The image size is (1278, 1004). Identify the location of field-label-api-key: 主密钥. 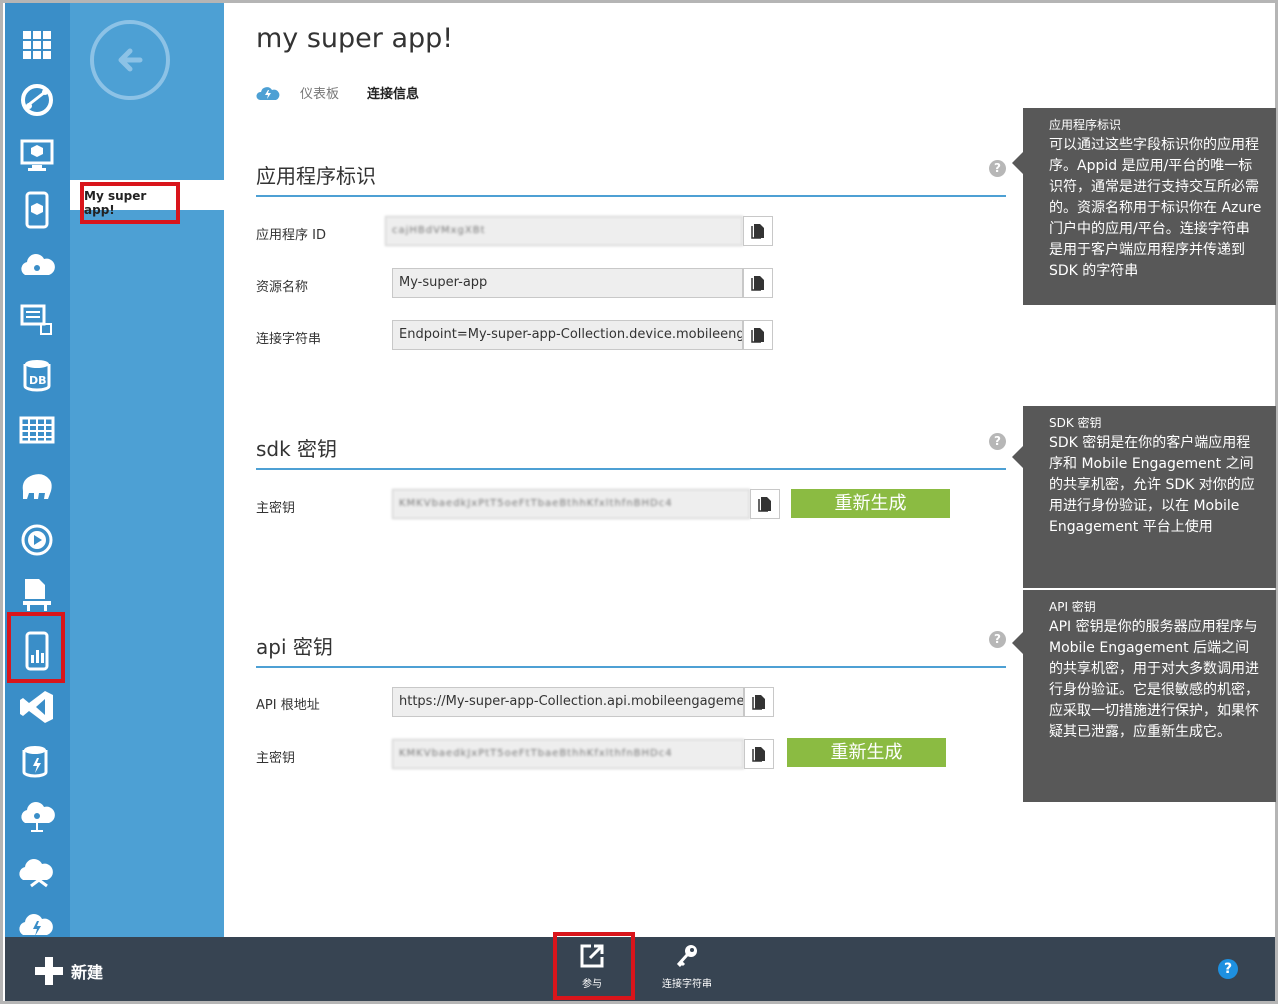
(276, 758).